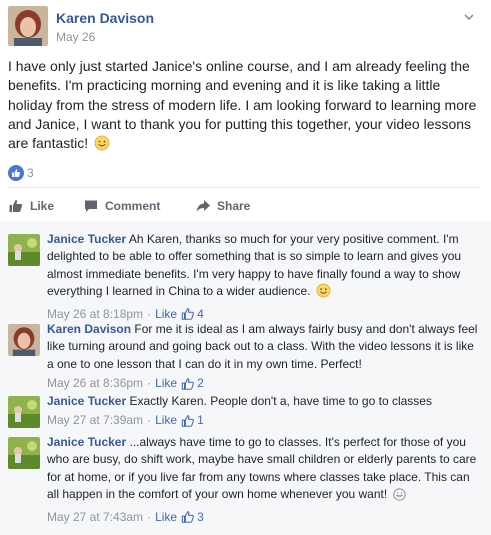 Image resolution: width=491 pixels, height=535 pixels. Describe the element at coordinates (263, 517) in the screenshot. I see `comment-meta: May 27 at 7:43am · Like 3` at that location.